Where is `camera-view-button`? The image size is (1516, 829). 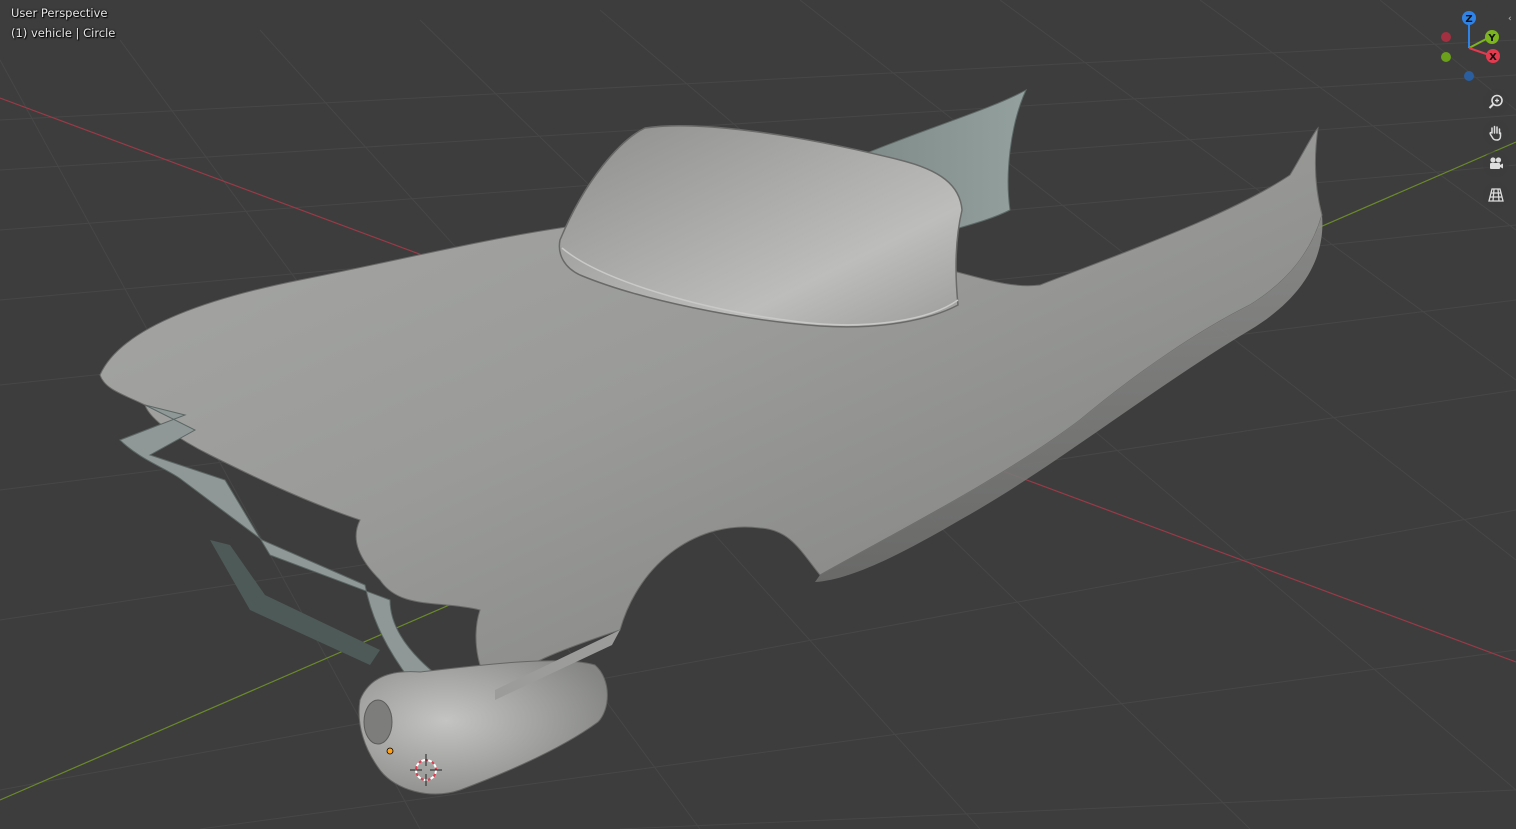 camera-view-button is located at coordinates (1496, 164).